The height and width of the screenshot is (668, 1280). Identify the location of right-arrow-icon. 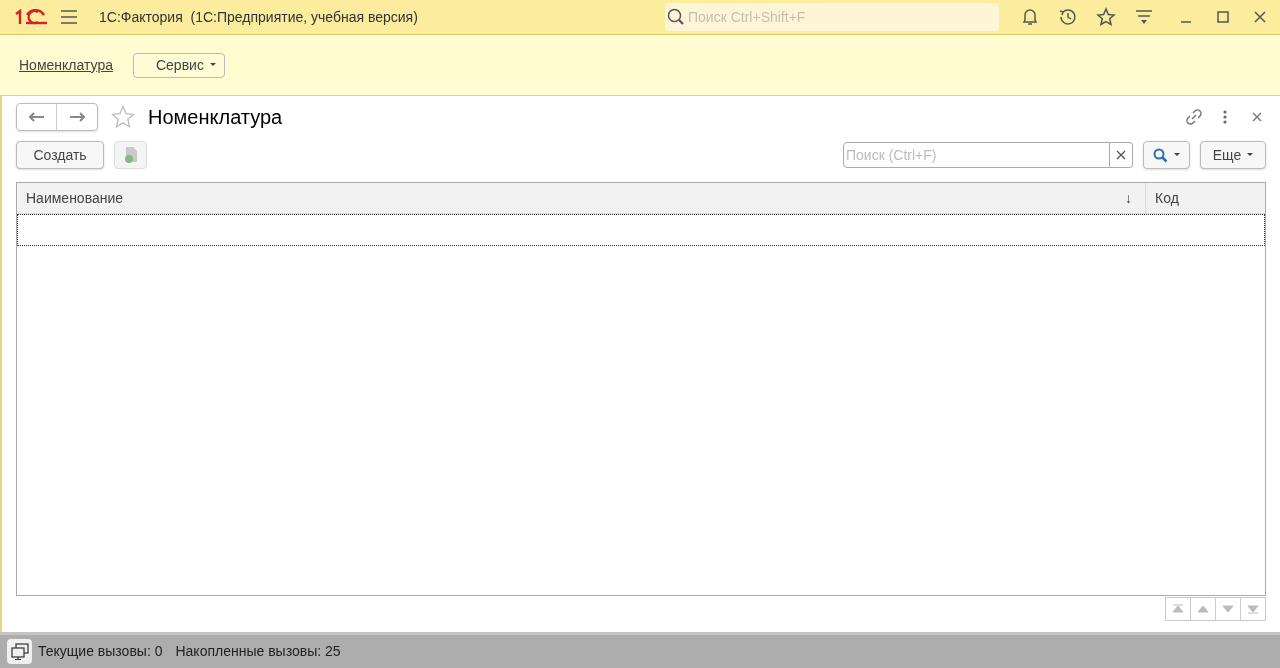
(77, 117).